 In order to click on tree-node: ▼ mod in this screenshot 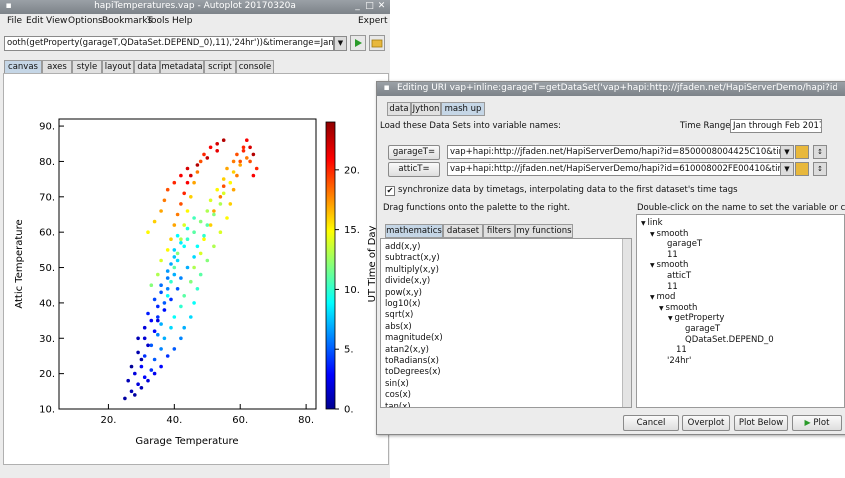, I will do `click(662, 297)`.